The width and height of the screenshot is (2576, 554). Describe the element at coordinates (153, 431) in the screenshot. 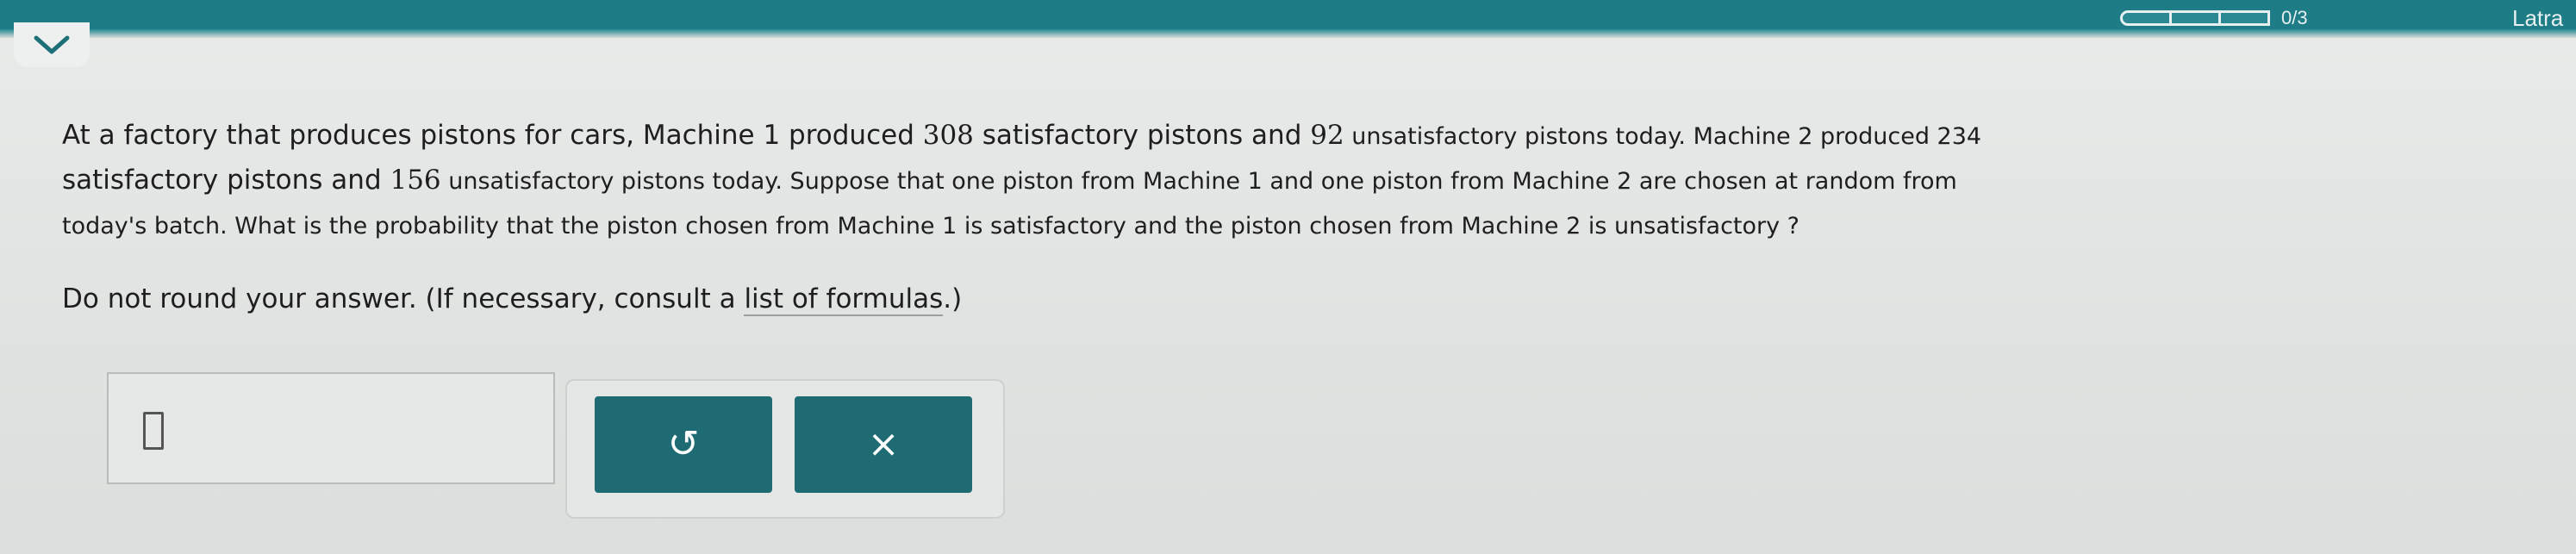

I see `input-placeholder-box` at that location.